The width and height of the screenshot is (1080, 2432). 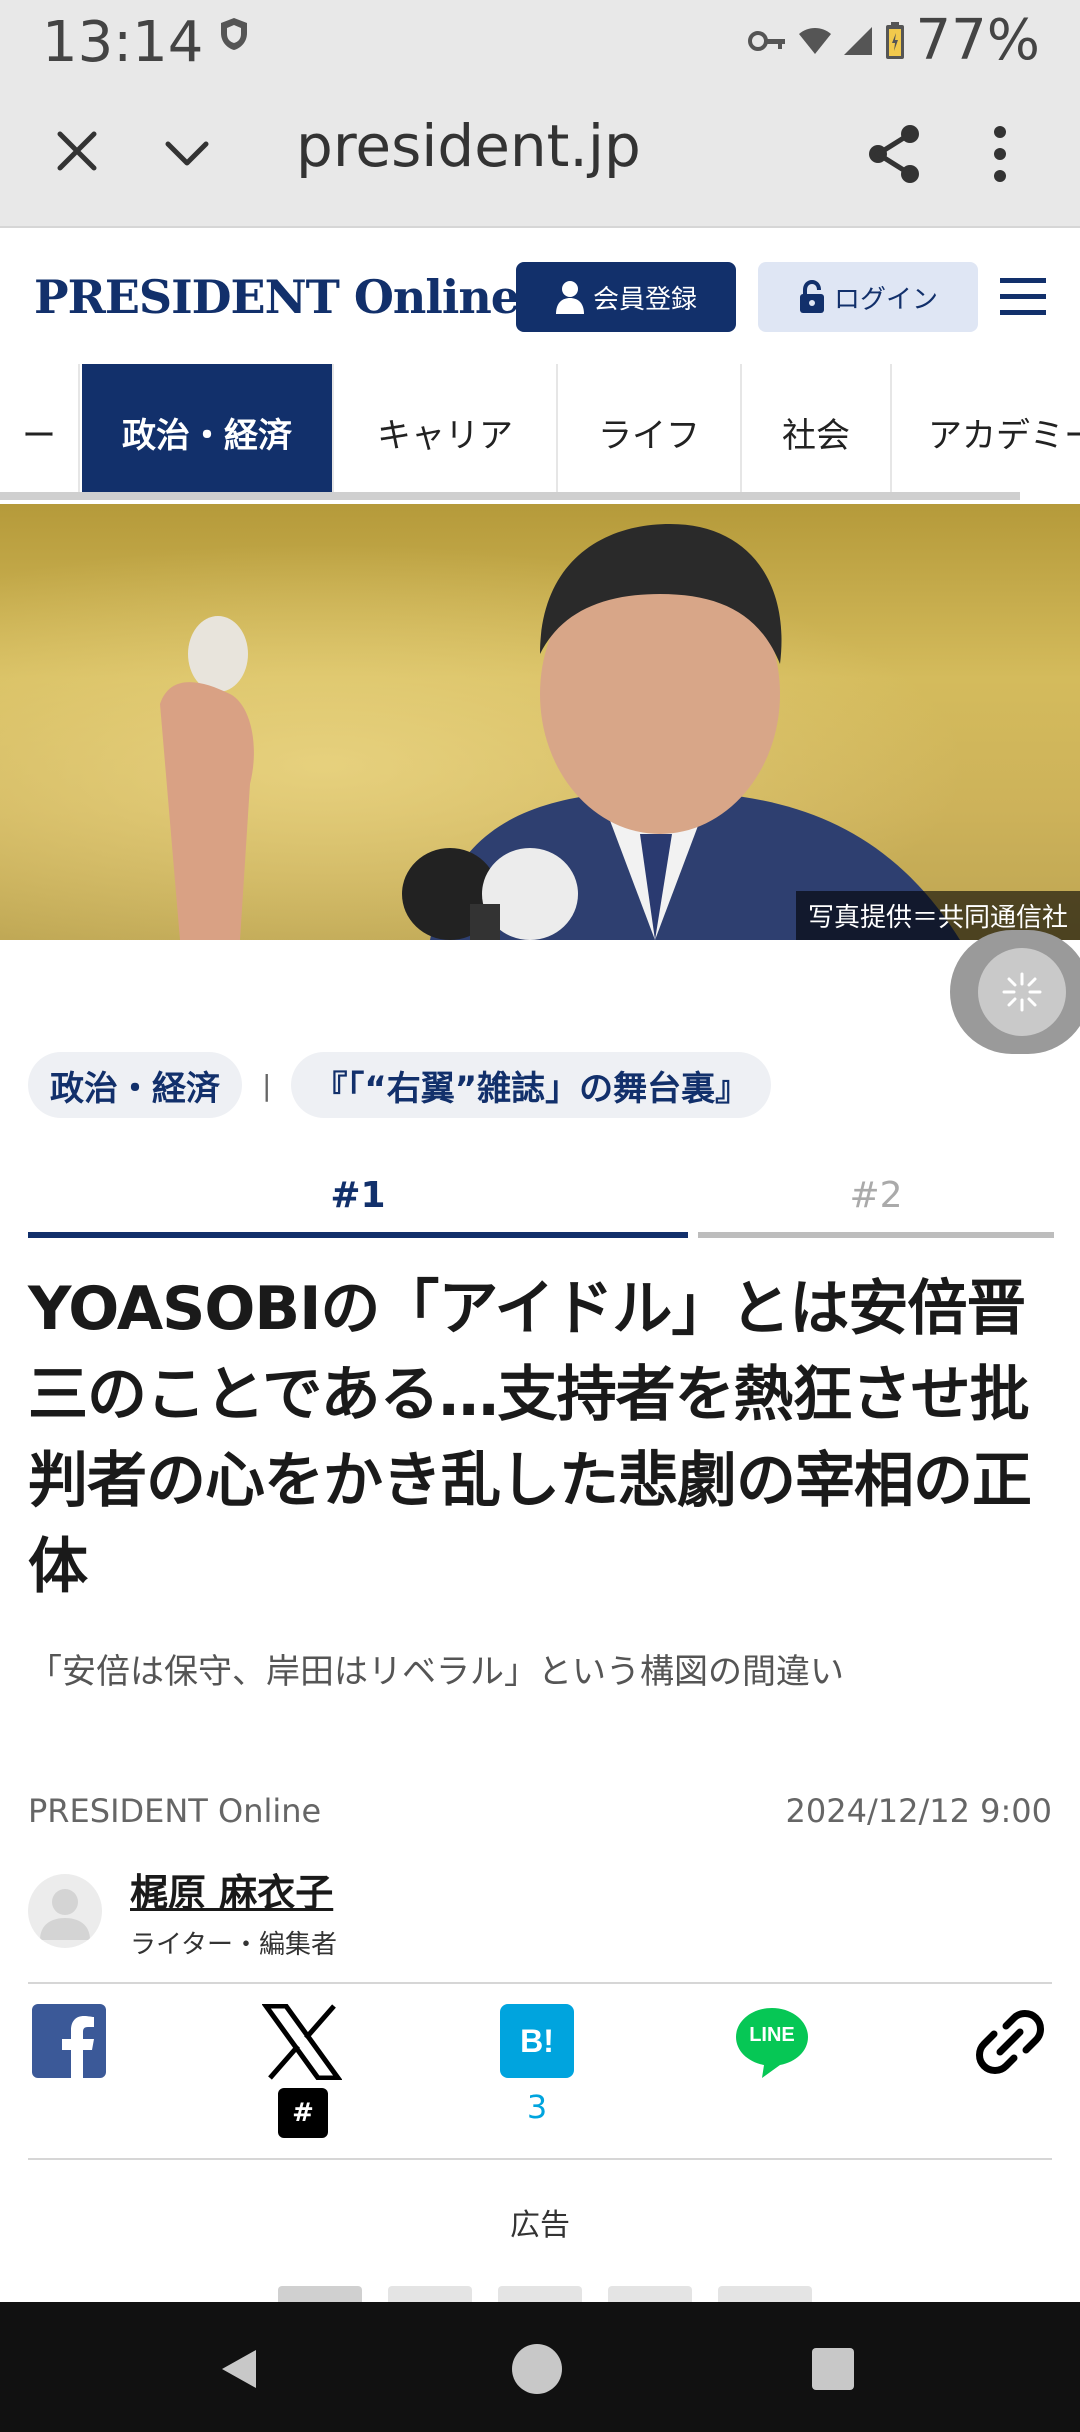 What do you see at coordinates (876, 1195) in the screenshot?
I see `part-tab-2: #2` at bounding box center [876, 1195].